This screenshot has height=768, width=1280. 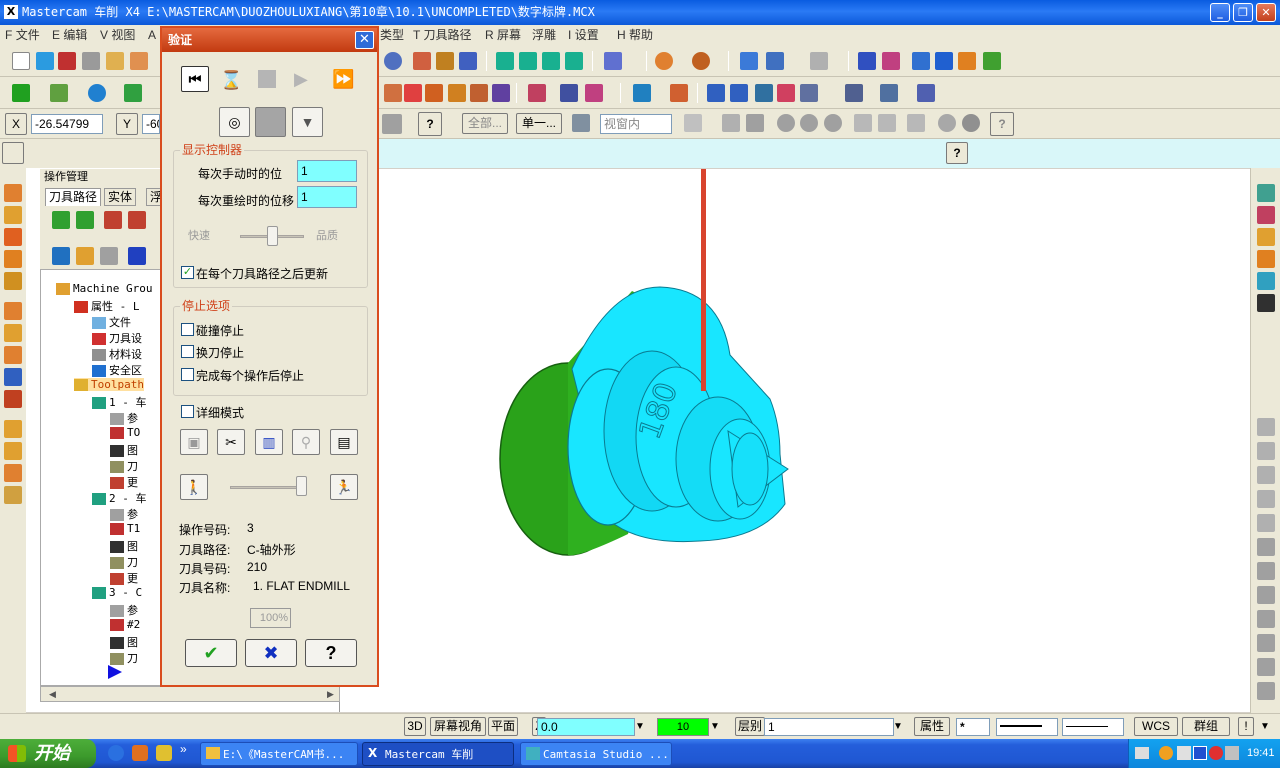 I want to click on view-selection-combo: 视窗内, so click(x=636, y=124).